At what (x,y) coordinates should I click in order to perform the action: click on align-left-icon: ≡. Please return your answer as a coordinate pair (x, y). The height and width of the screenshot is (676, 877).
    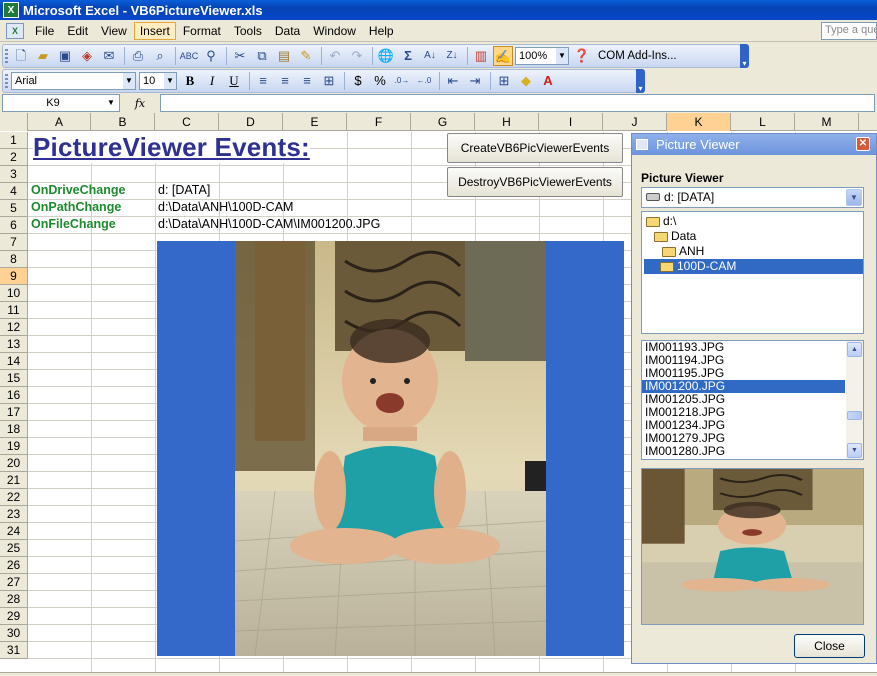
    Looking at the image, I should click on (263, 81).